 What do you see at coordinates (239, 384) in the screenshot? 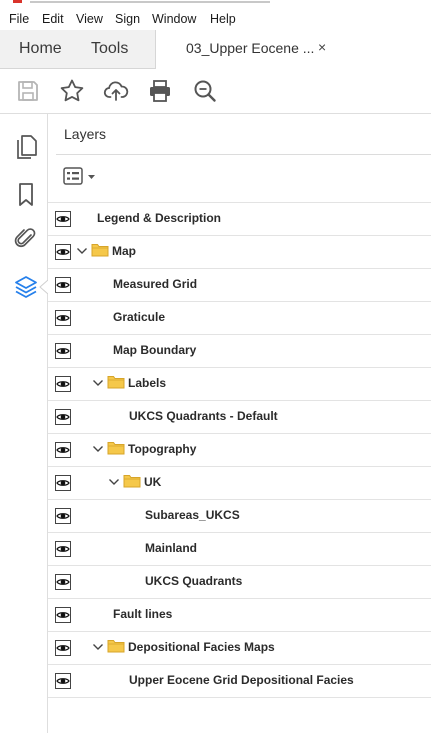
I see `layer-row: Labels` at bounding box center [239, 384].